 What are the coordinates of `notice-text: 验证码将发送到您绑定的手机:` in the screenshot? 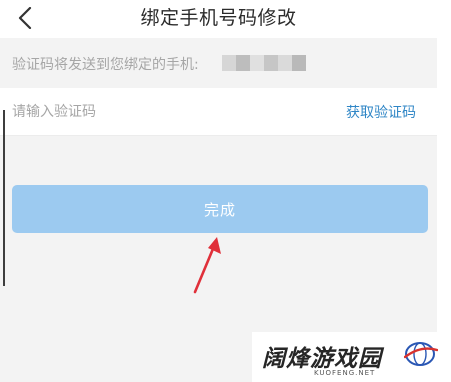 It's located at (105, 65).